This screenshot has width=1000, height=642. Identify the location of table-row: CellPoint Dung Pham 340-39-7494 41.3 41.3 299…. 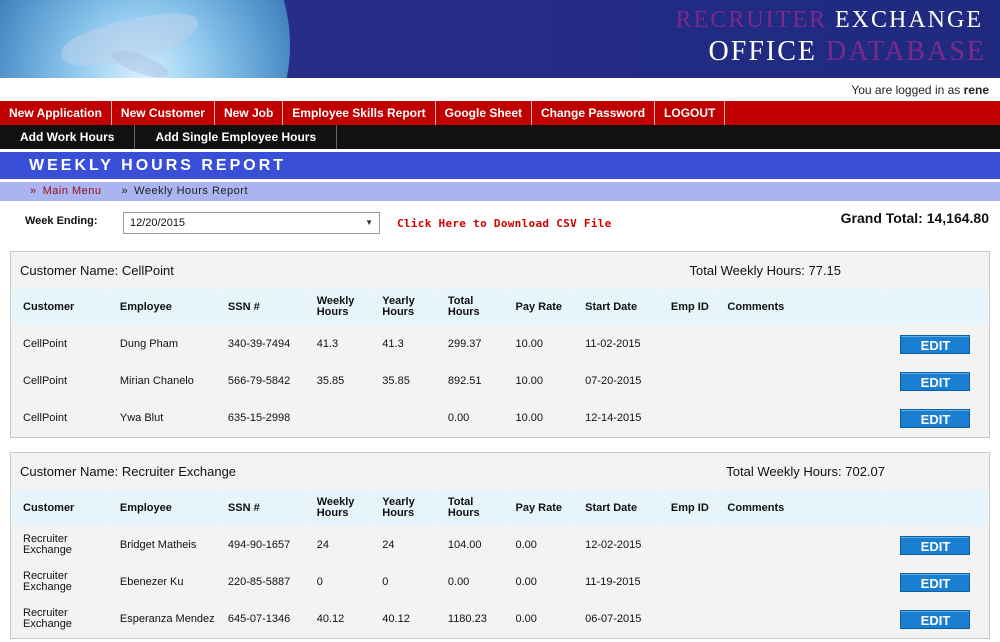
(500, 344).